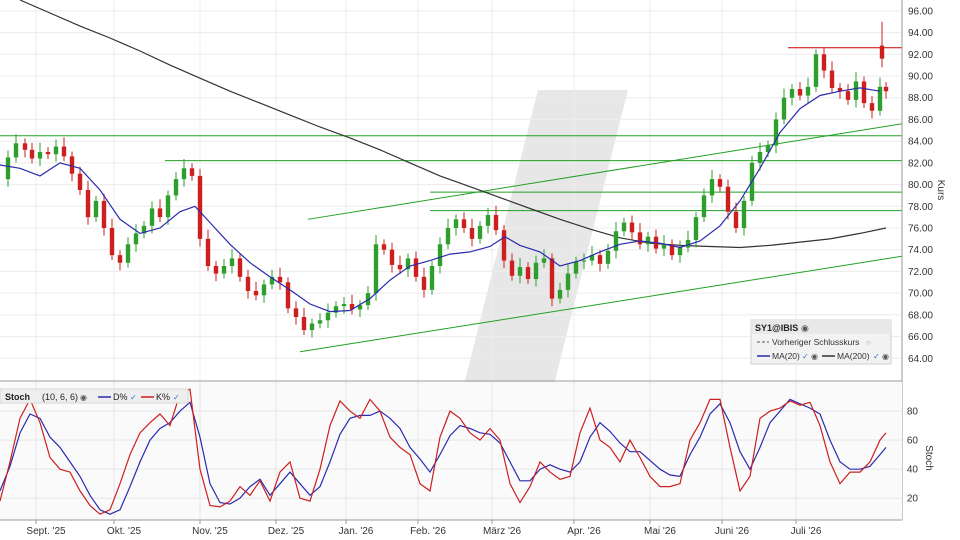 Image resolution: width=960 pixels, height=540 pixels. Describe the element at coordinates (913, 499) in the screenshot. I see `stoch-y-tick: 20` at that location.